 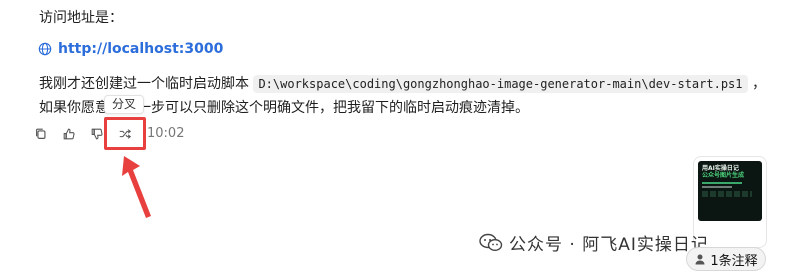 What do you see at coordinates (166, 133) in the screenshot?
I see `message-timestamp: 10:02` at bounding box center [166, 133].